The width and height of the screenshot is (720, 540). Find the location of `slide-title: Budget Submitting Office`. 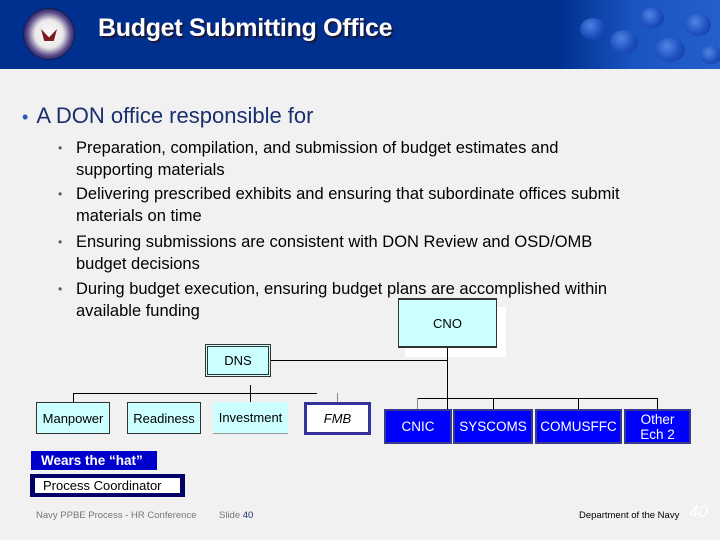

slide-title: Budget Submitting Office is located at coordinates (245, 28).